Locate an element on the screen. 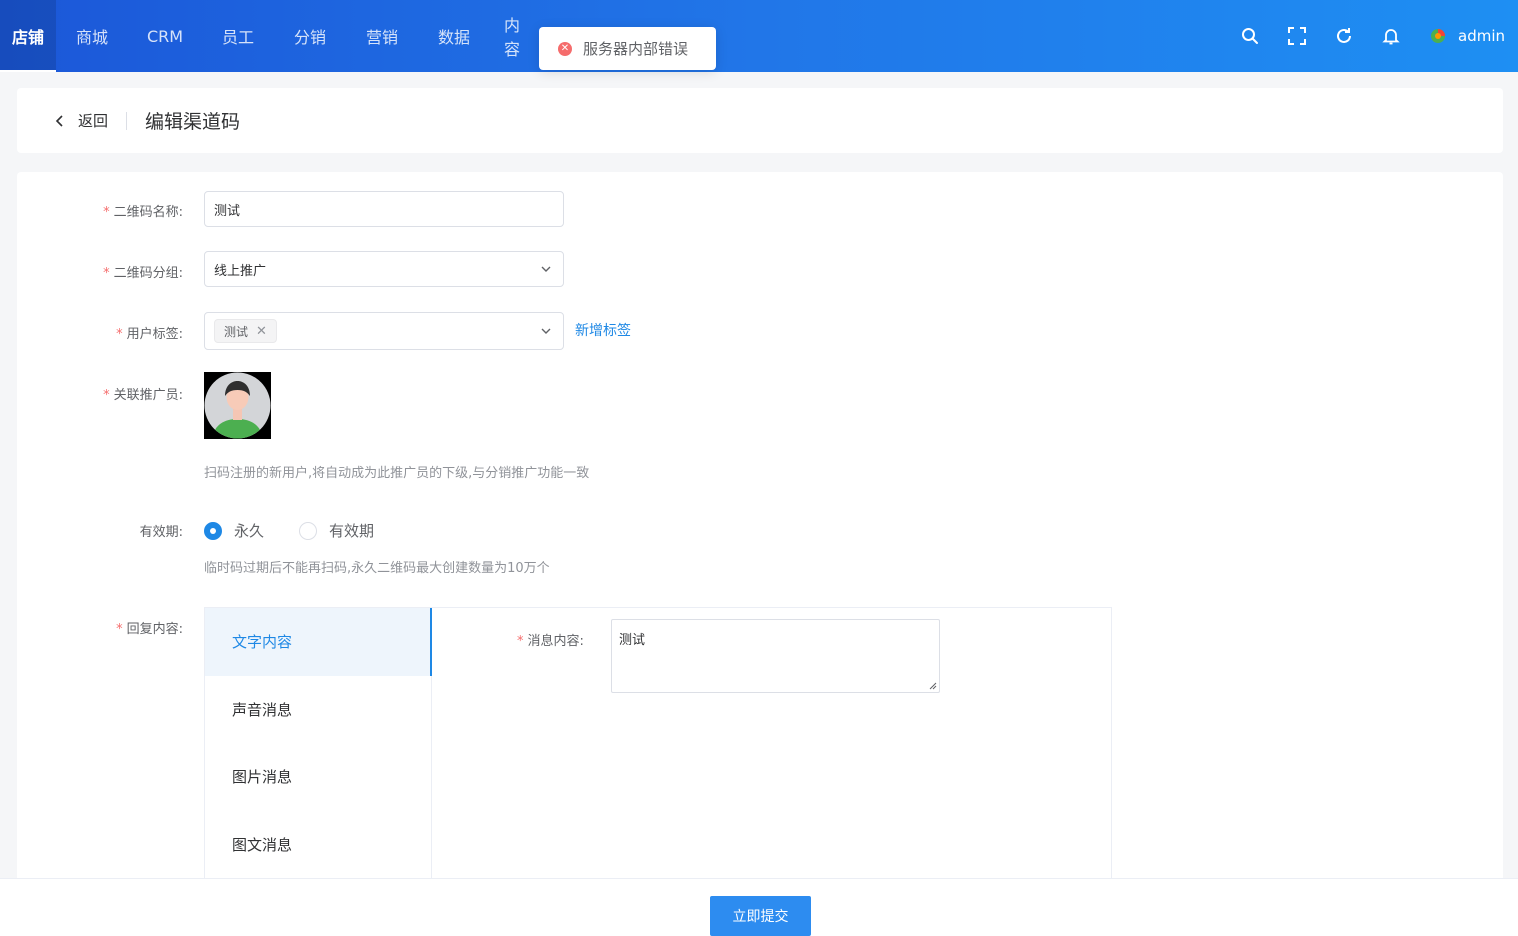  page-header: 返回 编辑渠道码 is located at coordinates (760, 120).